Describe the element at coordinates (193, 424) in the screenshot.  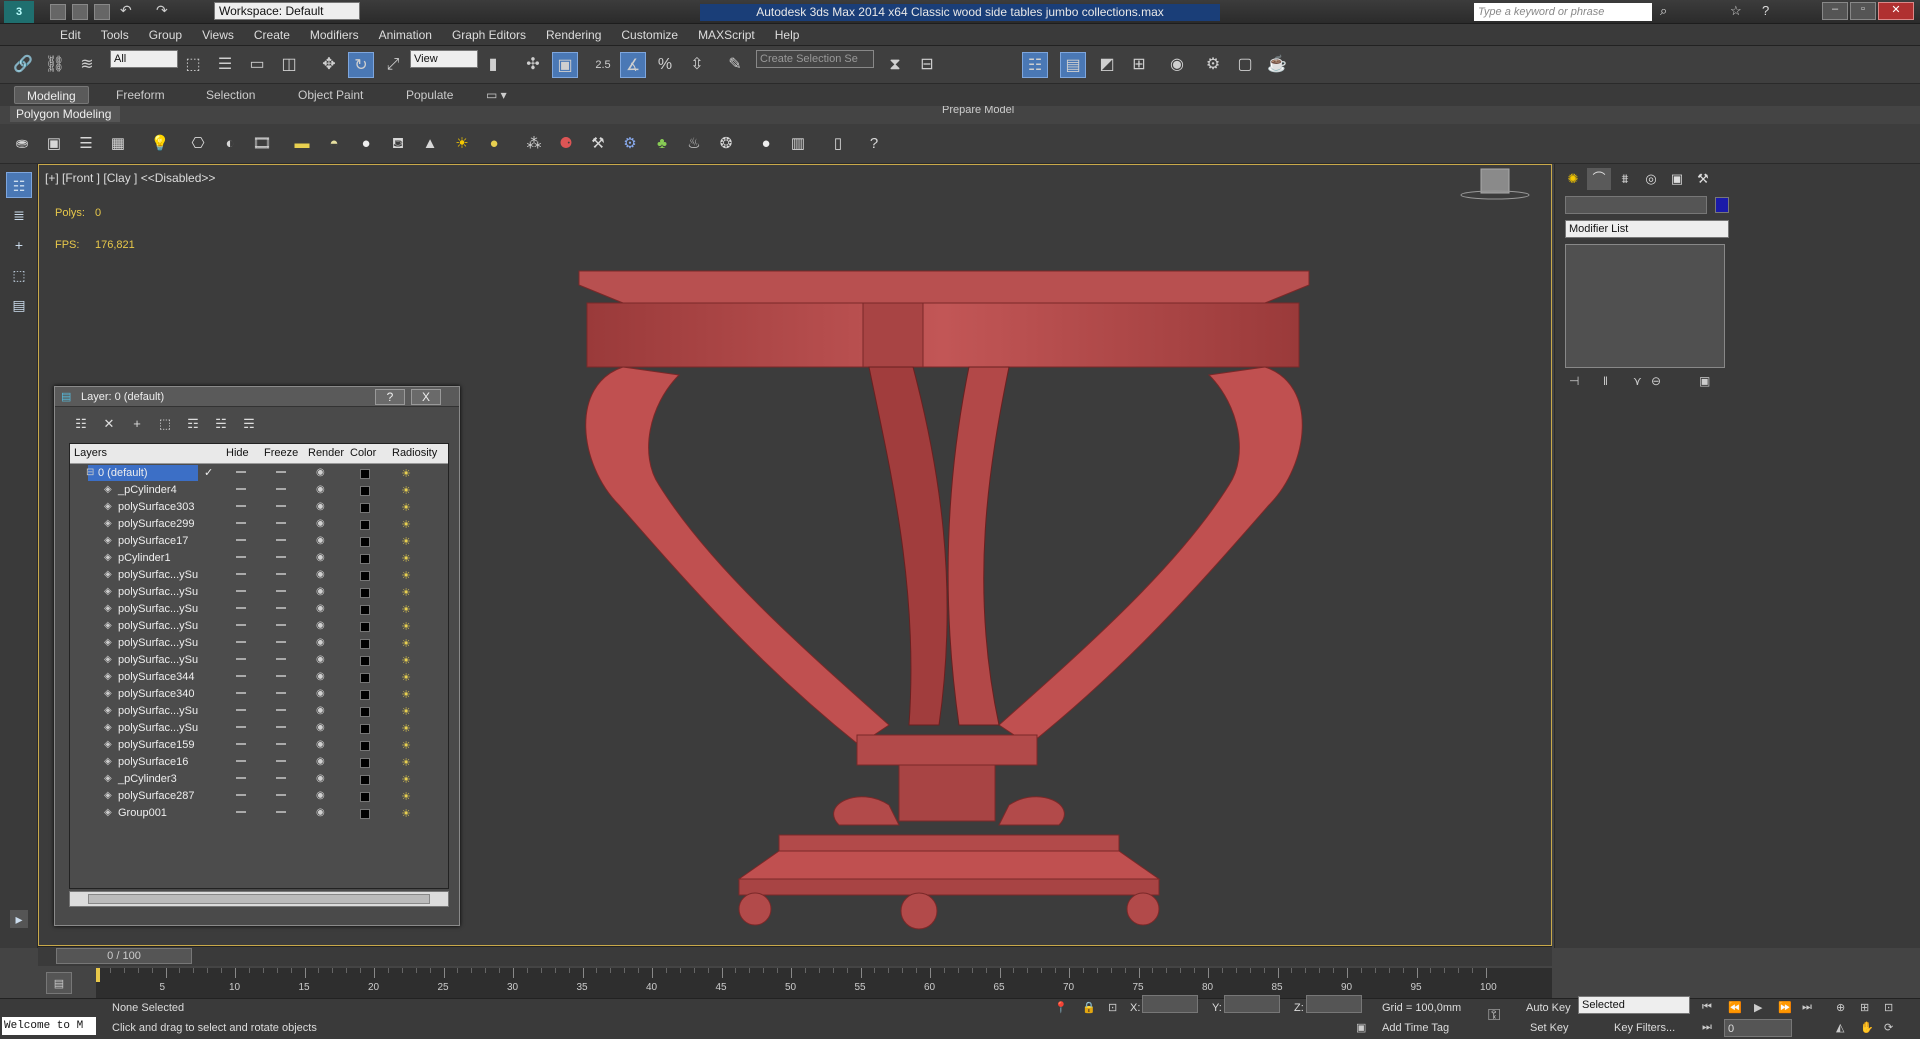
I see `highlight-layer-icon: ☶` at that location.